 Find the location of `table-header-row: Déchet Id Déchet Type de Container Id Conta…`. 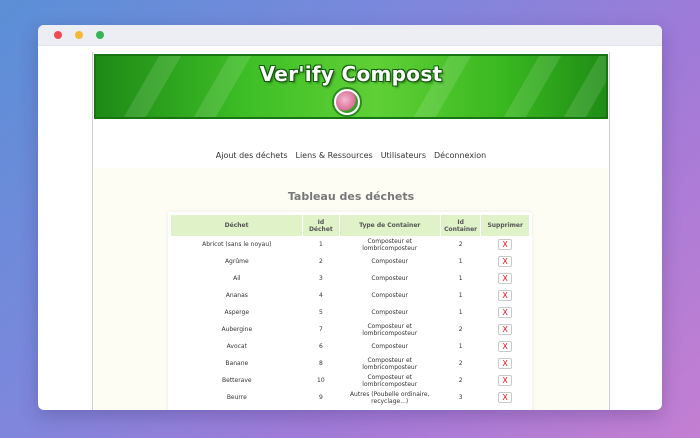

table-header-row: Déchet Id Déchet Type de Container Id Conta… is located at coordinates (350, 225).